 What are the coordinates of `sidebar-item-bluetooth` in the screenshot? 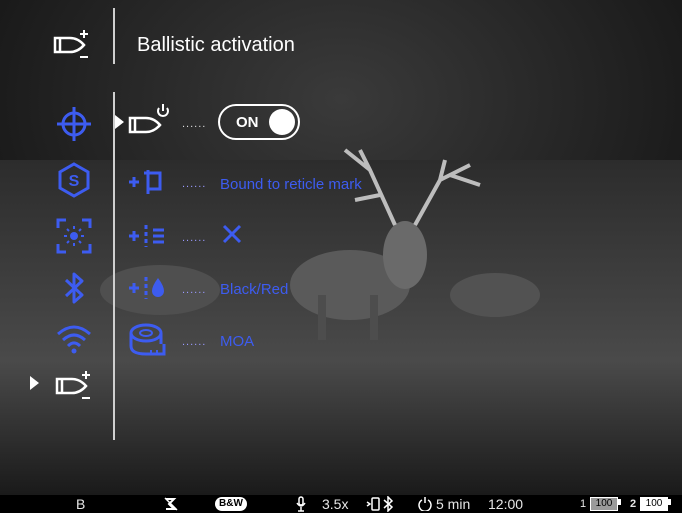 It's located at (74, 288).